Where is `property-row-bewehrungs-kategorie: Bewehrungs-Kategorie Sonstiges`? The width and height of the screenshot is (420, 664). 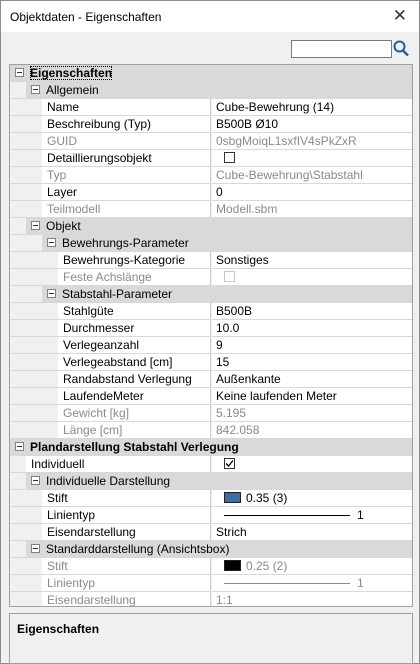
property-row-bewehrungs-kategorie: Bewehrungs-Kategorie Sonstiges is located at coordinates (211, 260).